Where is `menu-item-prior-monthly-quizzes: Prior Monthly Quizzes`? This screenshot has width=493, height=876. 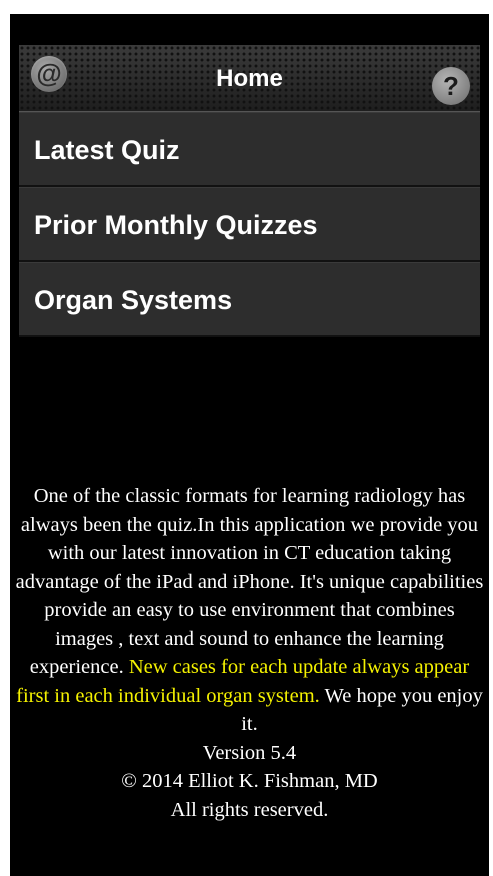
menu-item-prior-monthly-quizzes: Prior Monthly Quizzes is located at coordinates (249, 224).